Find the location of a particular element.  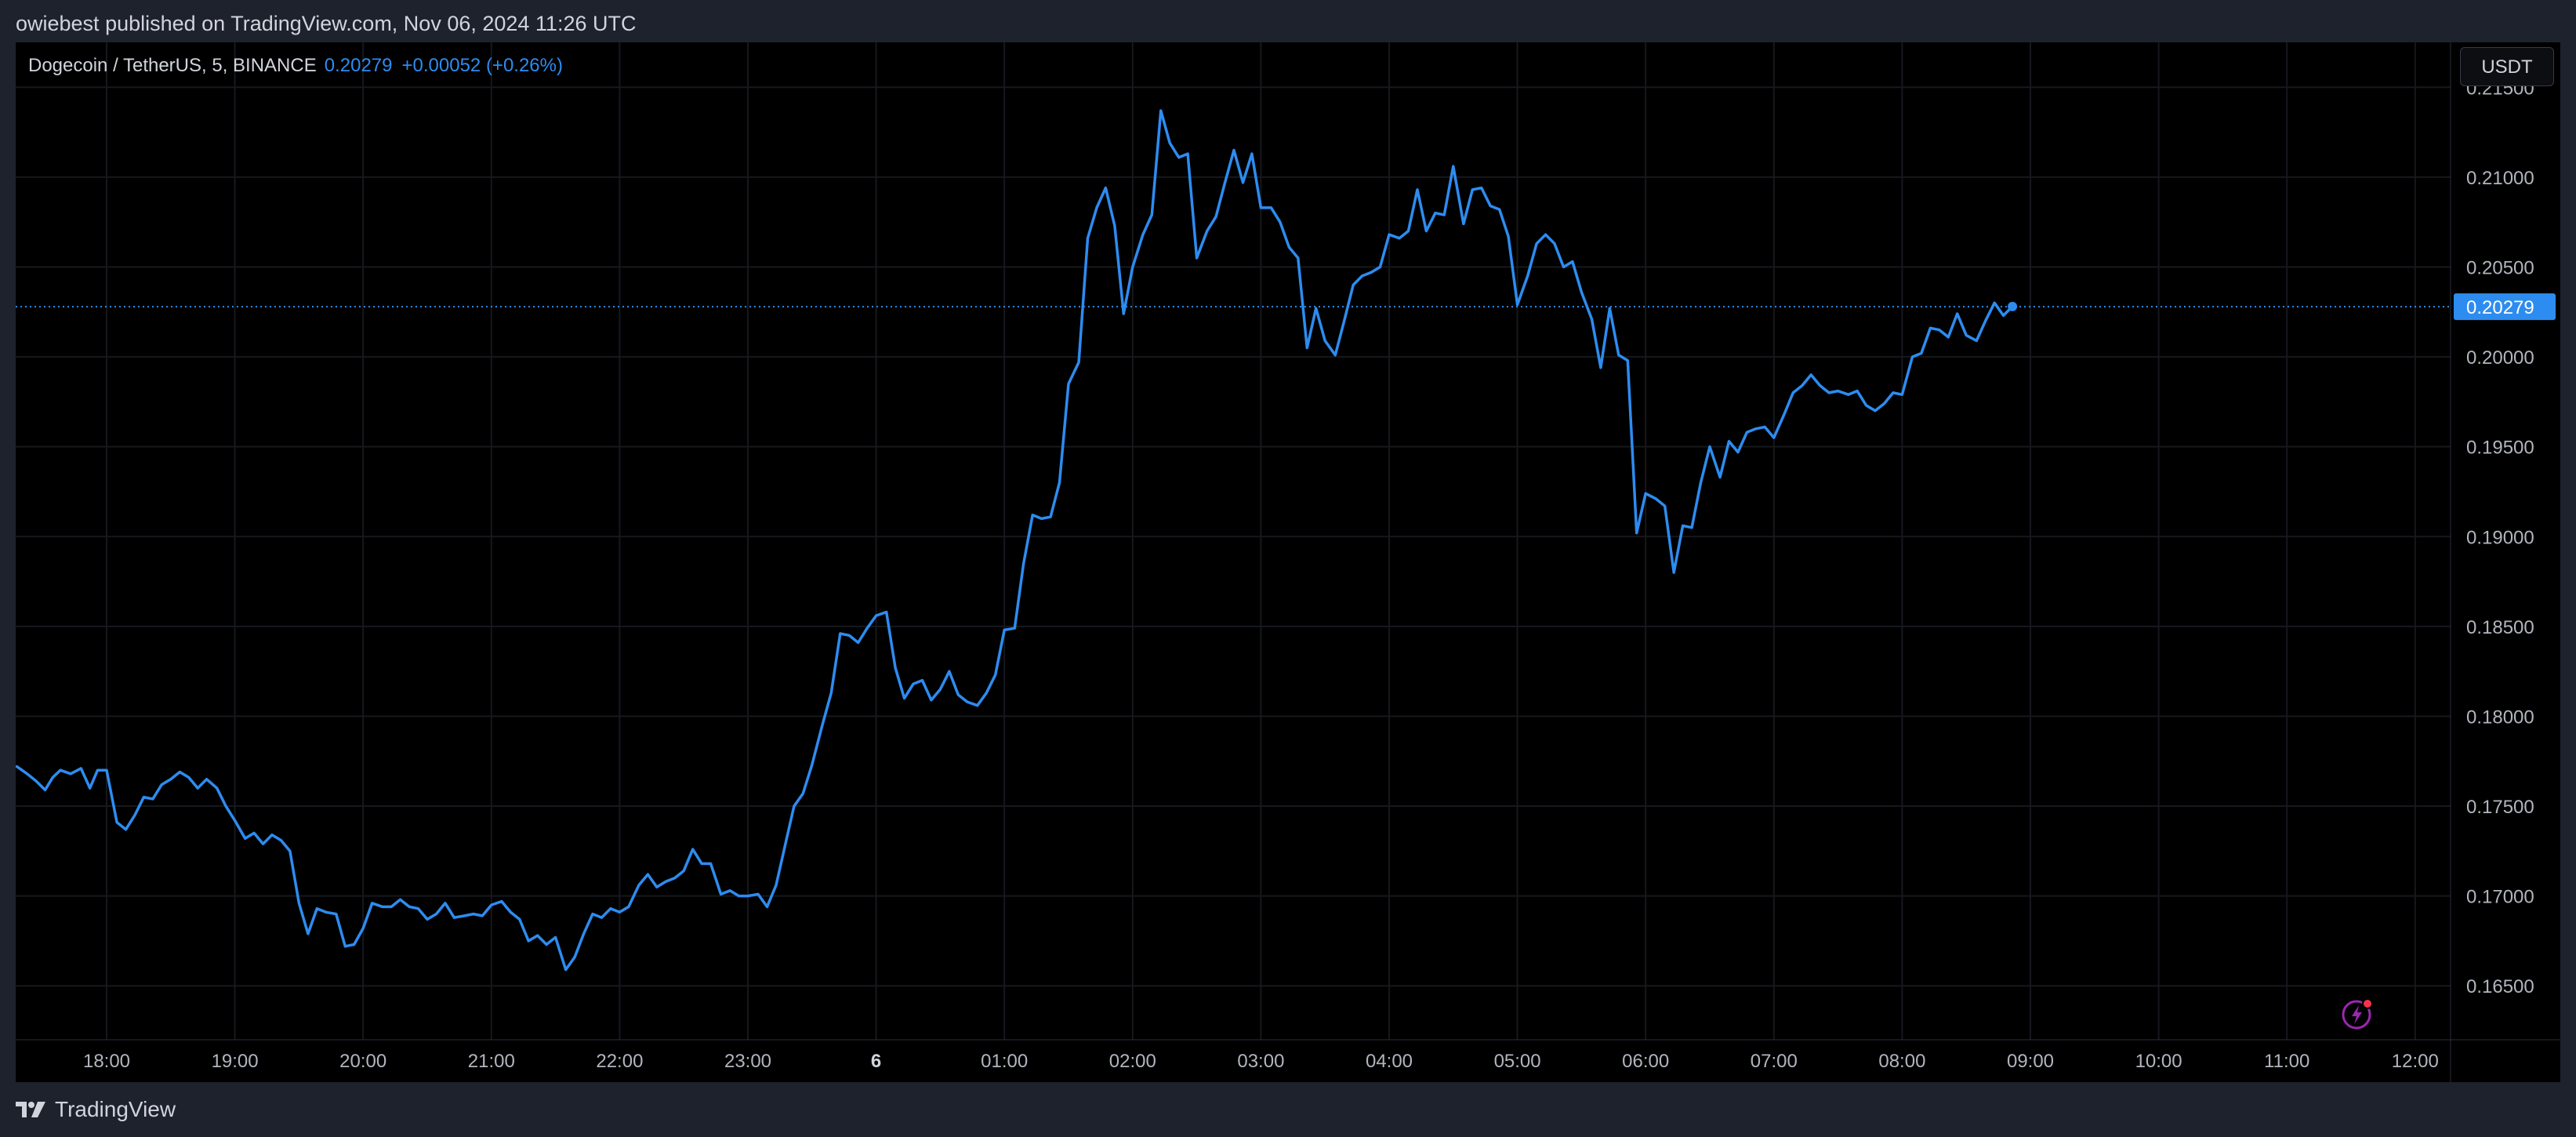

footer: TradingView is located at coordinates (1288, 1109).